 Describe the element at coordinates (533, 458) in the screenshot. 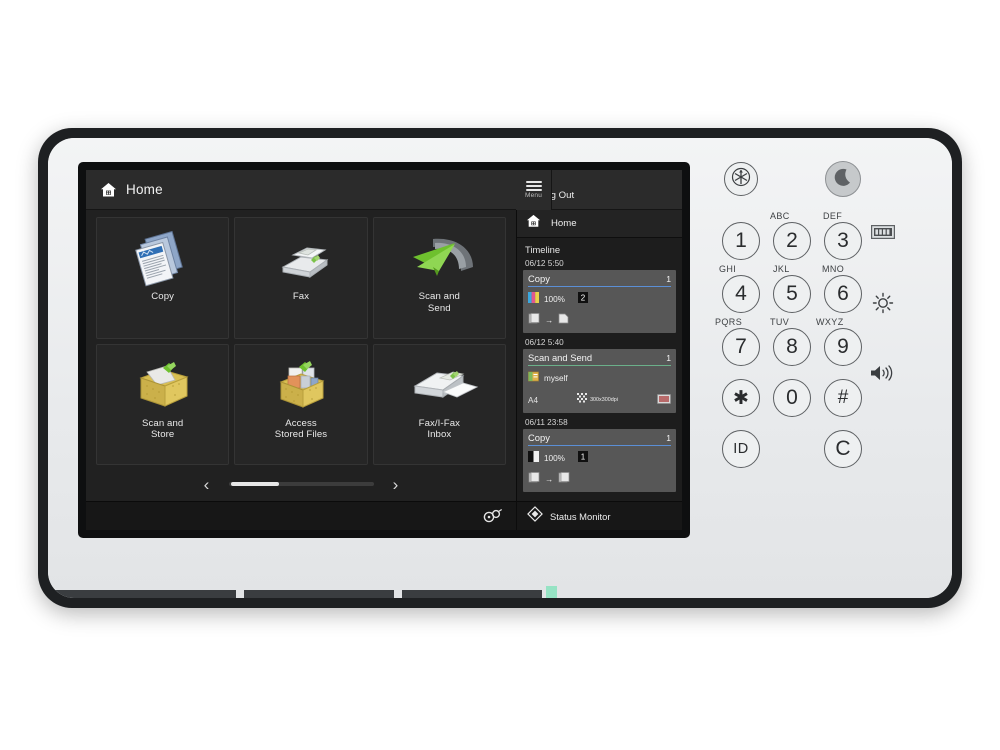

I see `black-white-icon` at that location.